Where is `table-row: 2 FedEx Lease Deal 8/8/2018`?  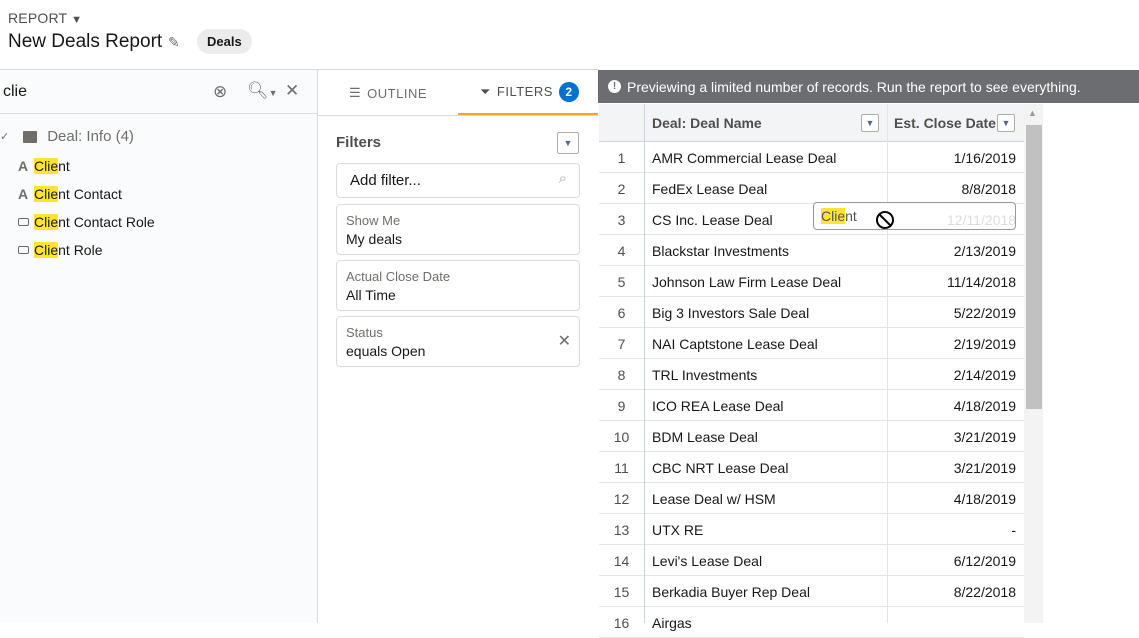 table-row: 2 FedEx Lease Deal 8/8/2018 is located at coordinates (811, 188).